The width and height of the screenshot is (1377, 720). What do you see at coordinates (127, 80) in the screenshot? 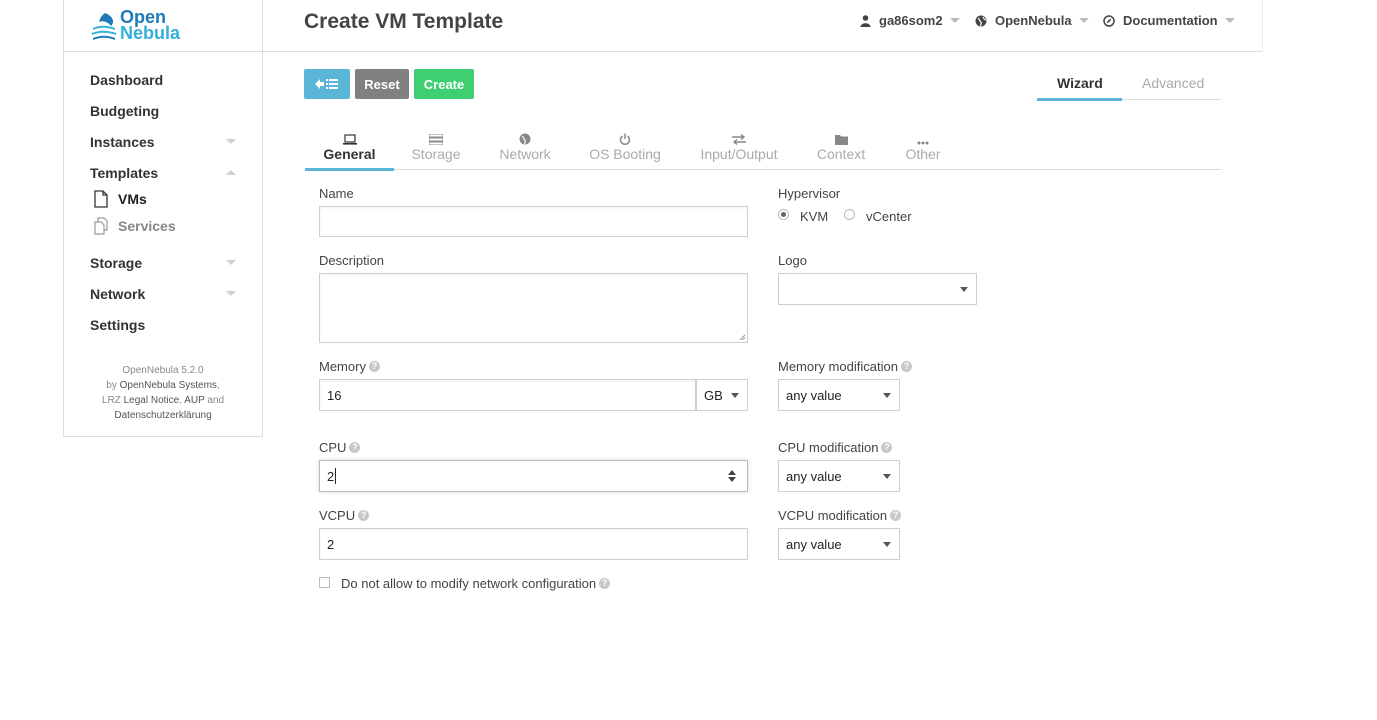
I see `sidebar-item-label: Dashboard` at bounding box center [127, 80].